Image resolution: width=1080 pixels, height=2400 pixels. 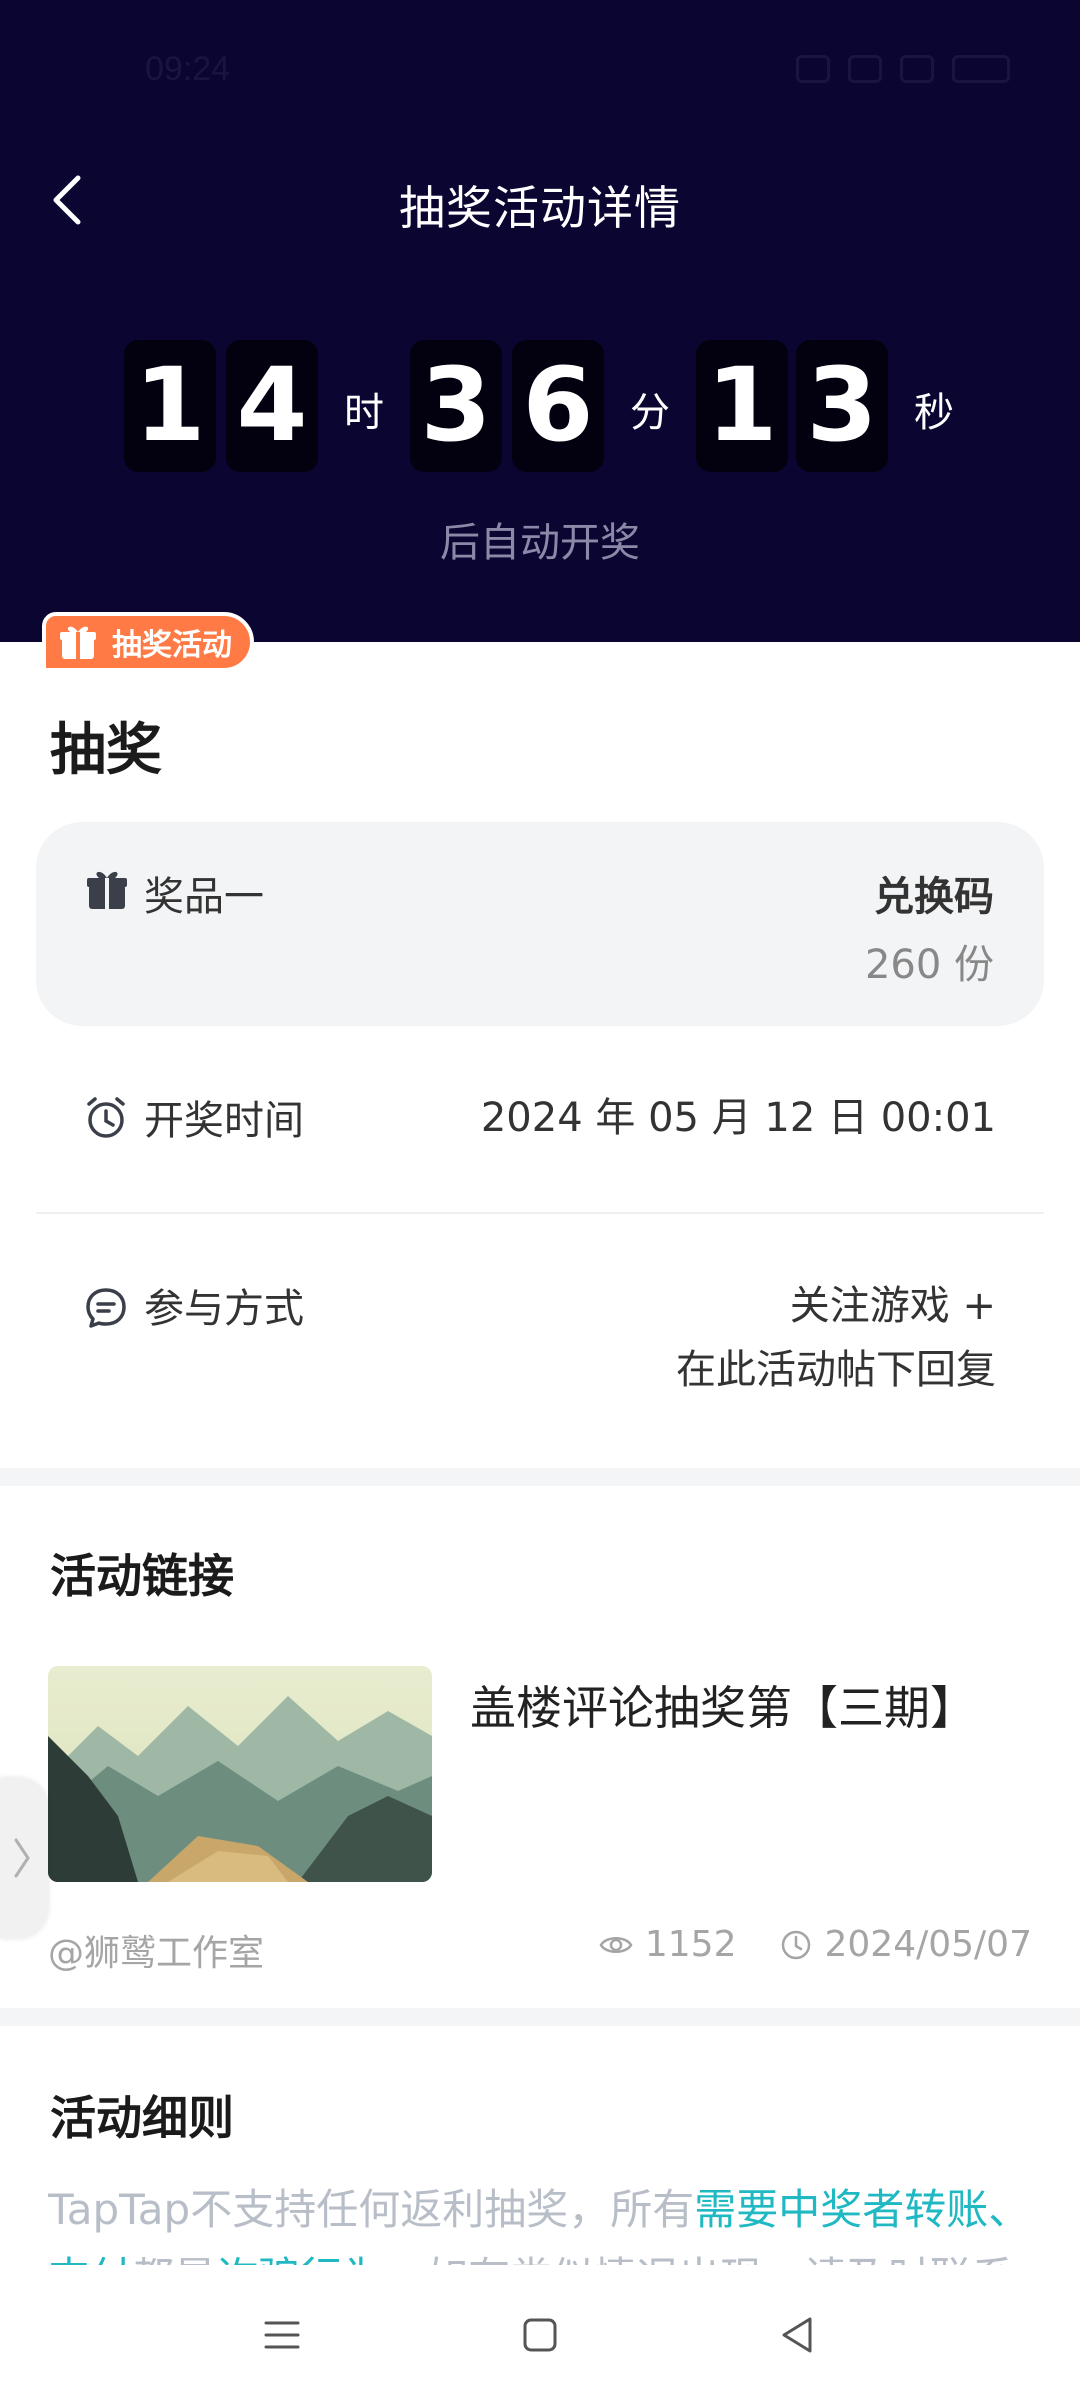 I want to click on prize-type: 兑换码, so click(x=934, y=897).